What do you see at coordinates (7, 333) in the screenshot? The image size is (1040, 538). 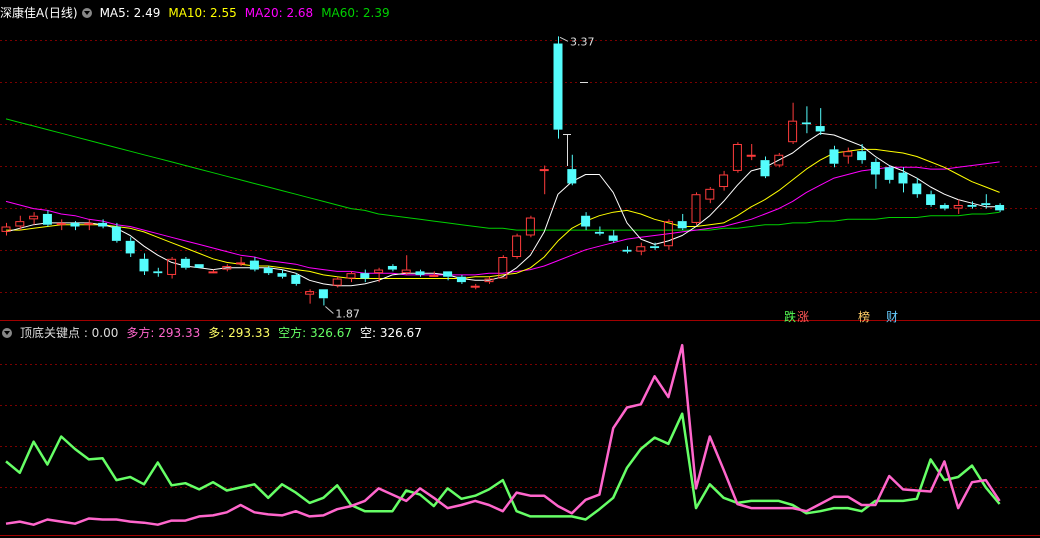 I see `indicator-dropdown-icon` at bounding box center [7, 333].